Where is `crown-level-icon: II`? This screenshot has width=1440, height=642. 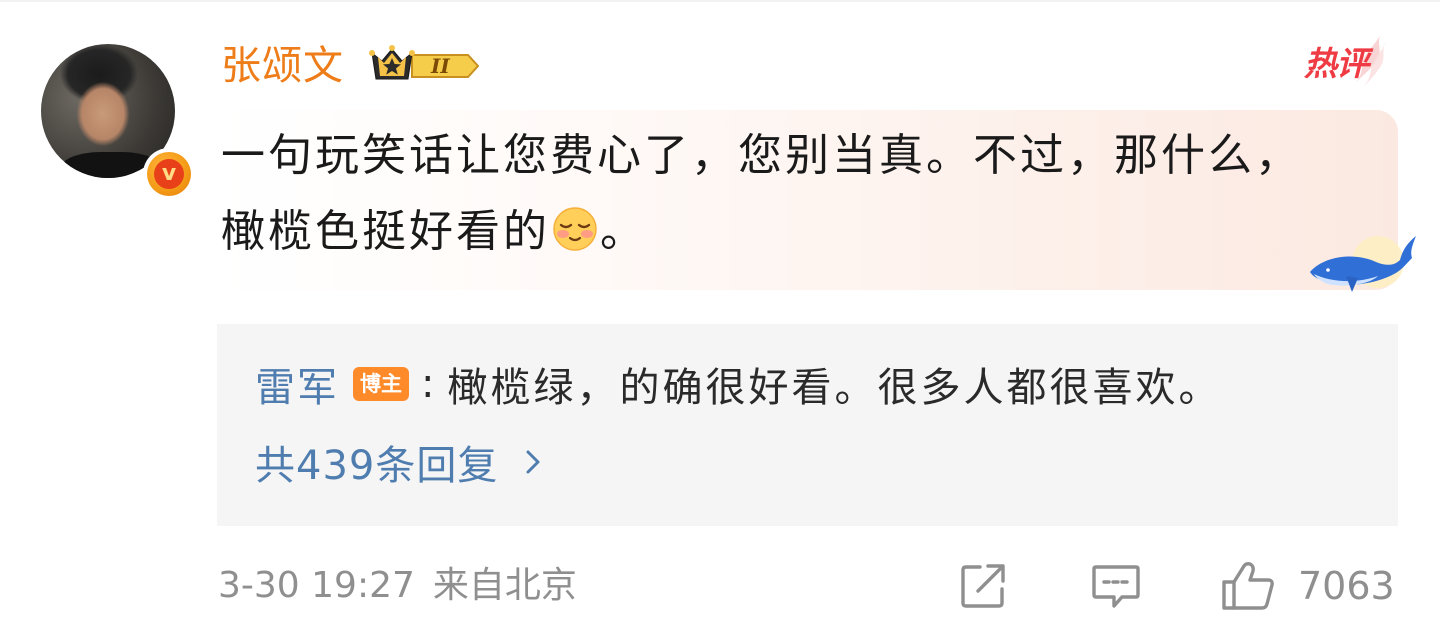 crown-level-icon: II is located at coordinates (424, 62).